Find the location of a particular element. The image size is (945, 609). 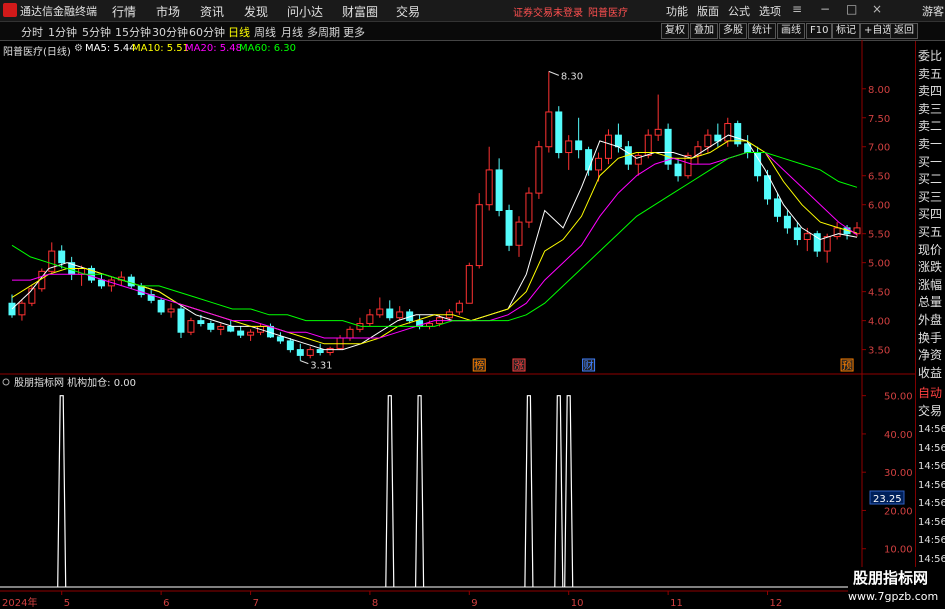

mark-button: 标记 is located at coordinates (846, 31).